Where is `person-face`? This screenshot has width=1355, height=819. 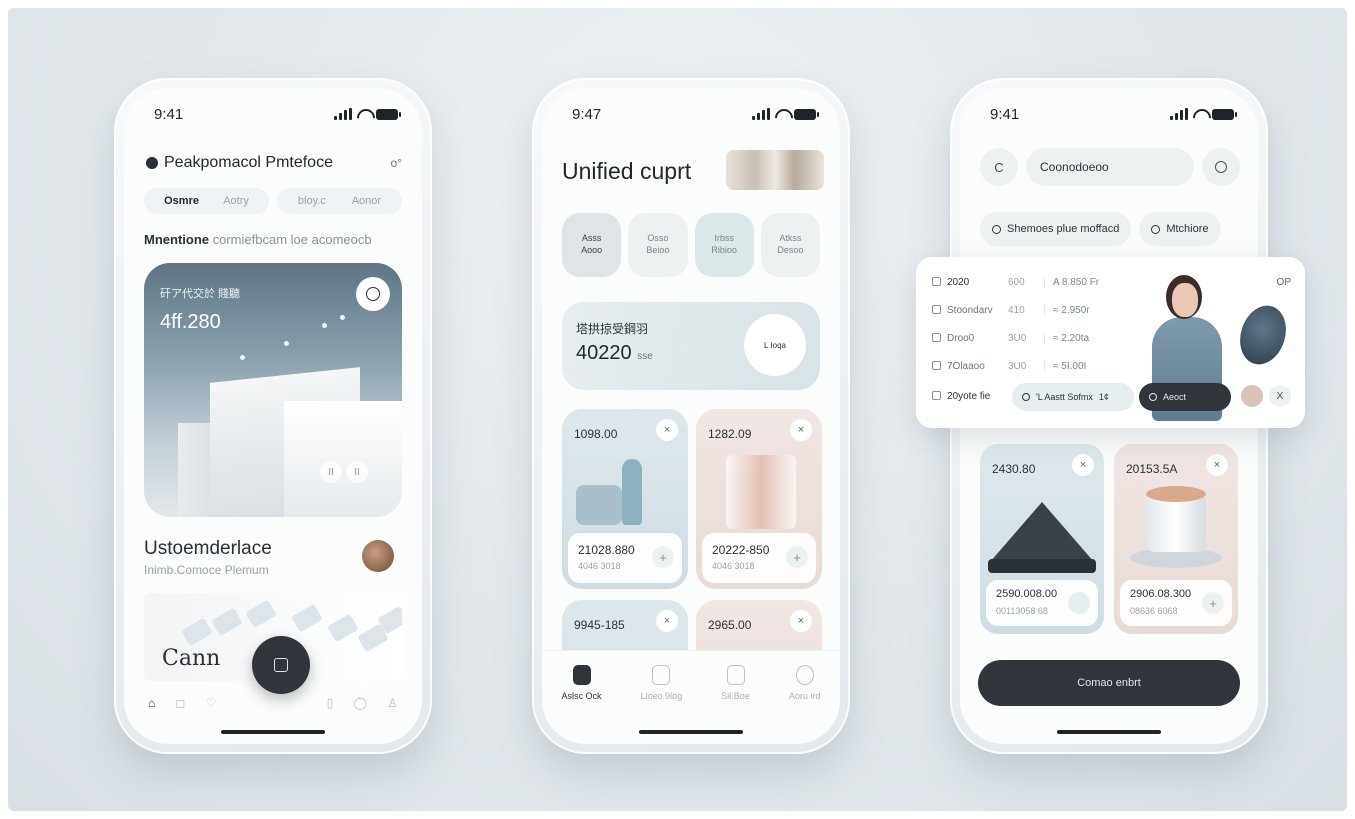 person-face is located at coordinates (1185, 300).